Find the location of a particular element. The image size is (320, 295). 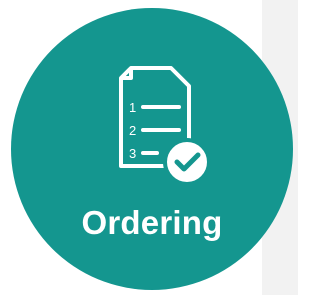

tile-label: Ordering is located at coordinates (152, 222).